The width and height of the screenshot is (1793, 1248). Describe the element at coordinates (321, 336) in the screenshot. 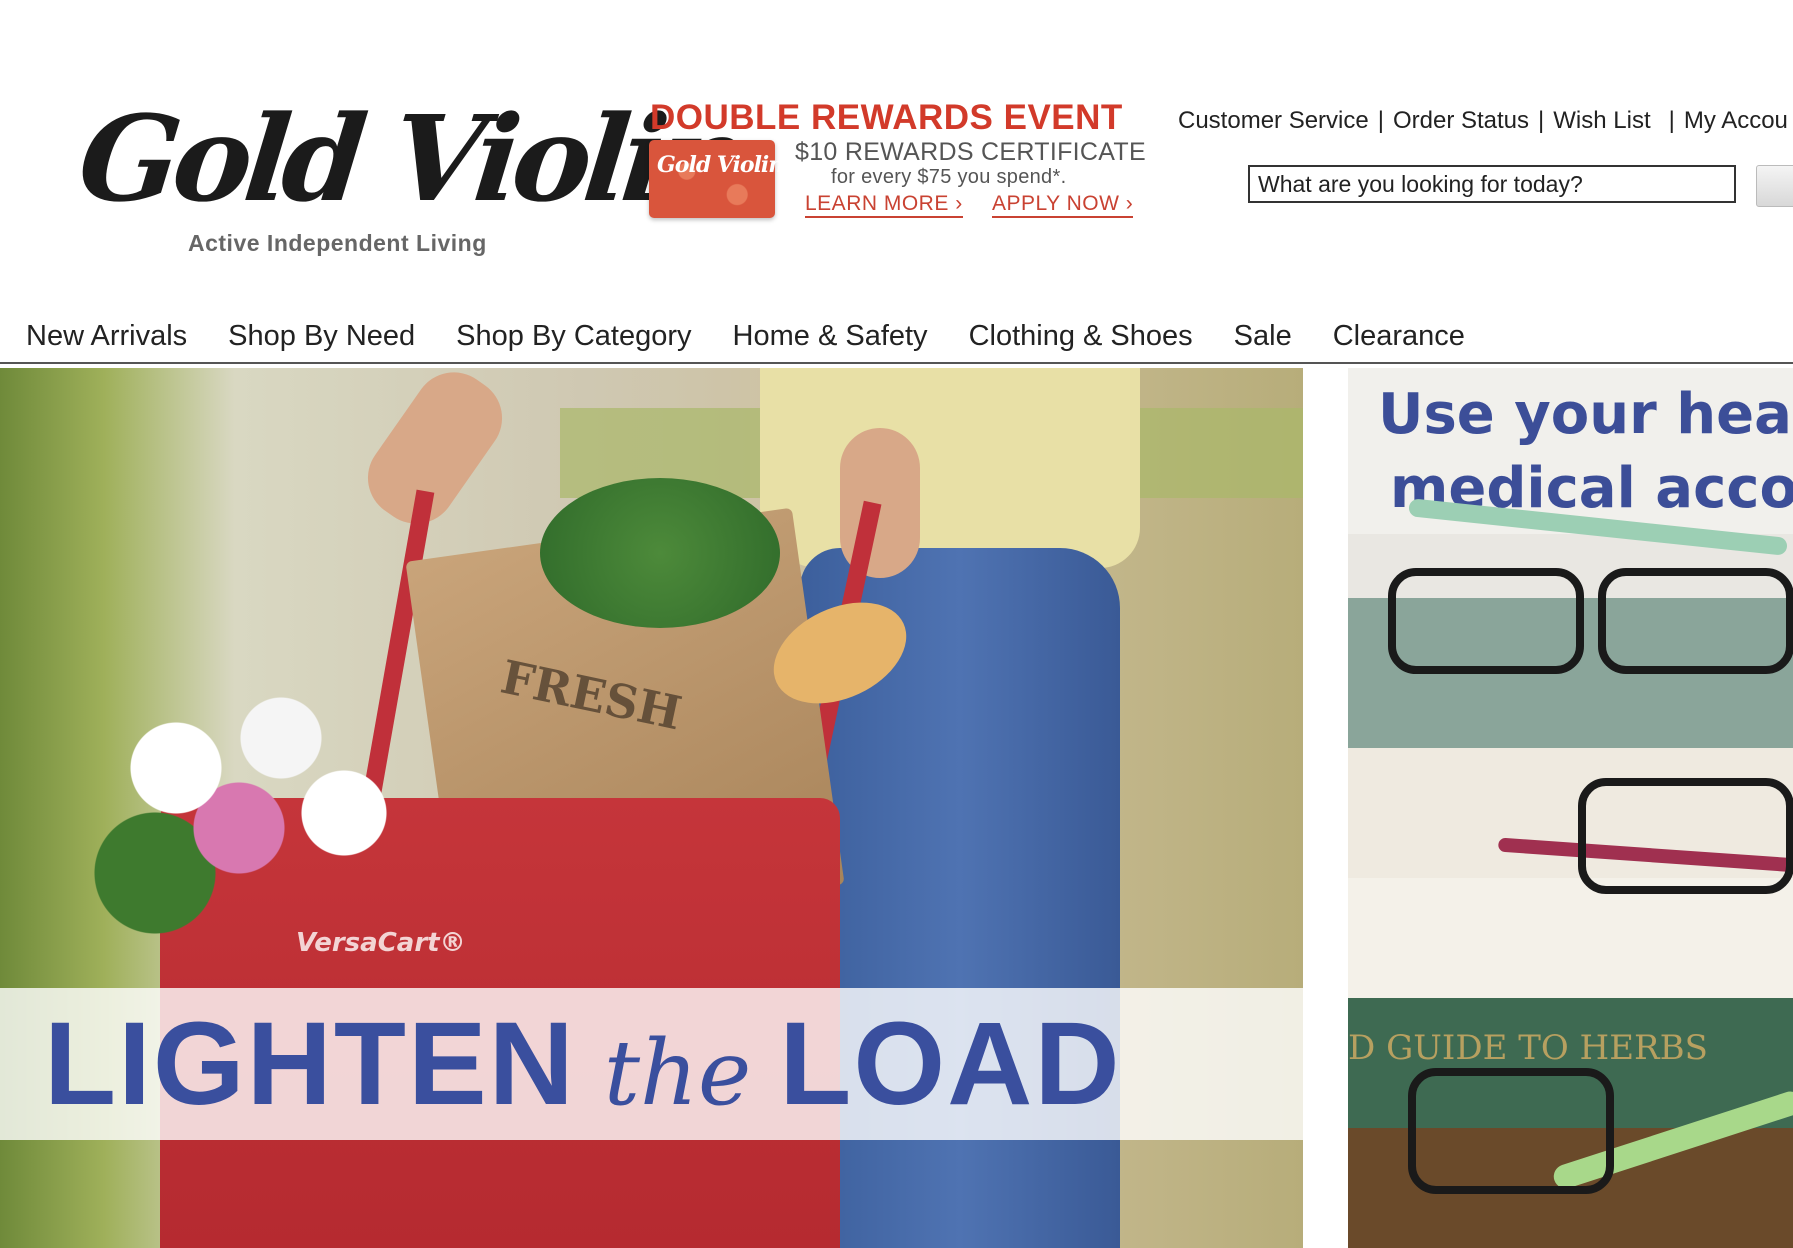

I see `nav-shop-by-need: Shop By Need` at that location.